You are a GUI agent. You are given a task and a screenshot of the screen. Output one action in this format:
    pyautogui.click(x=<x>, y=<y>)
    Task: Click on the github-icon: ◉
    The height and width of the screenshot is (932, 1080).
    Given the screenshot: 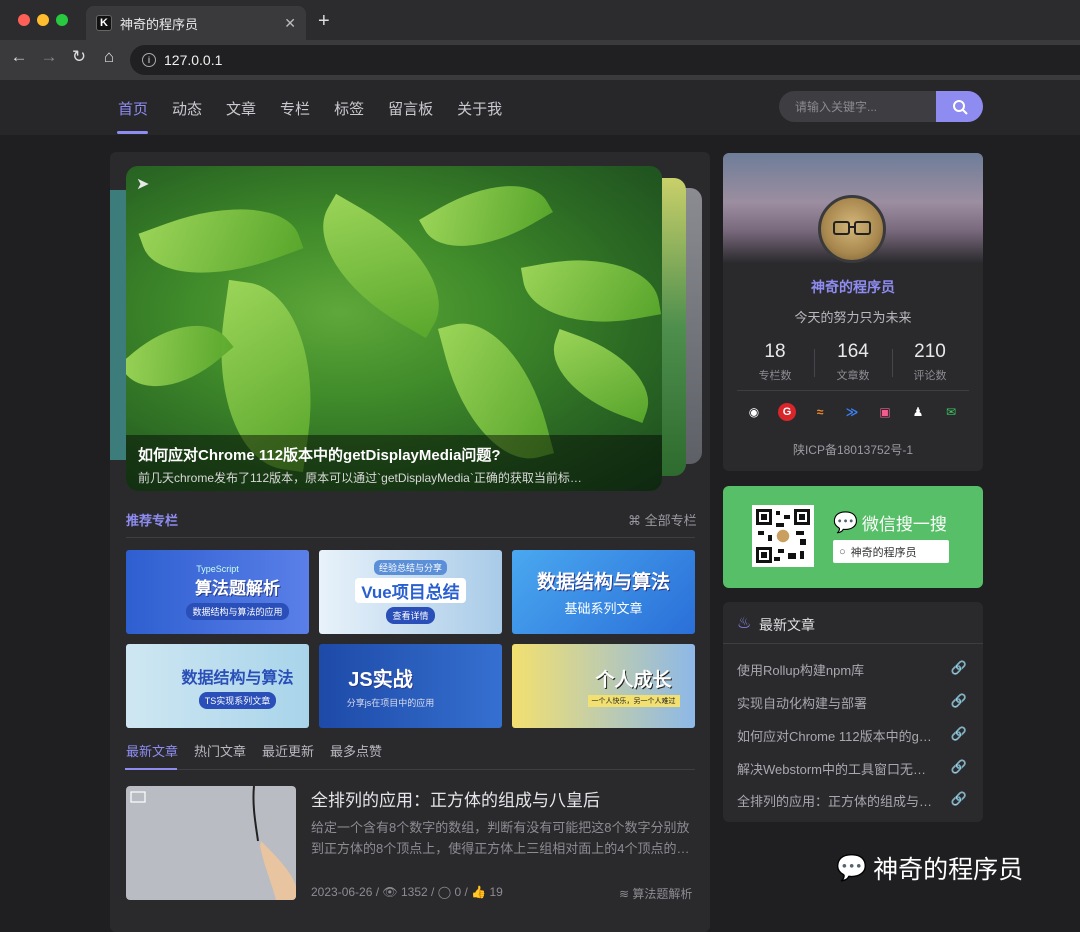 What is the action you would take?
    pyautogui.click(x=754, y=412)
    